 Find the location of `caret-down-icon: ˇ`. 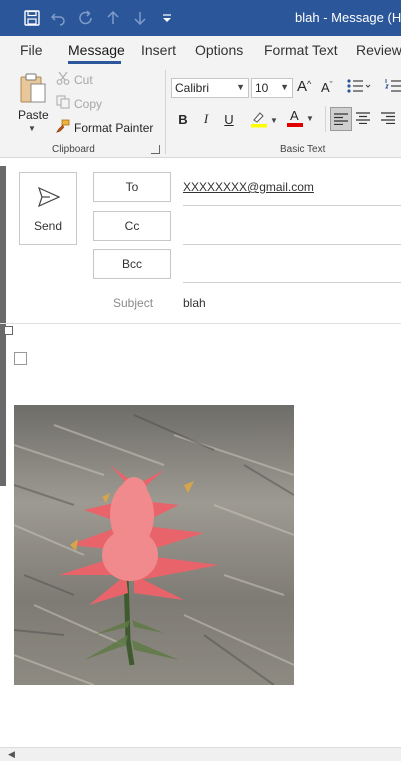

caret-down-icon: ˇ is located at coordinates (331, 84).